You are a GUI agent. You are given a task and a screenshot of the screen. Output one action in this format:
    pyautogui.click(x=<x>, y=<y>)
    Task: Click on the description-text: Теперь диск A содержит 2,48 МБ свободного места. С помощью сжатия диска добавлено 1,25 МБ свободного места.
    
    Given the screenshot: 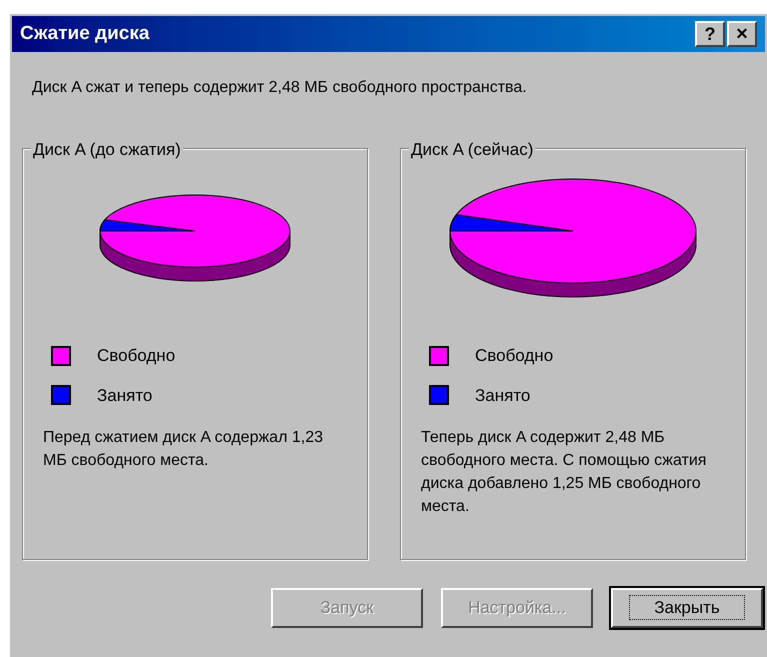 What is the action you would take?
    pyautogui.click(x=564, y=472)
    